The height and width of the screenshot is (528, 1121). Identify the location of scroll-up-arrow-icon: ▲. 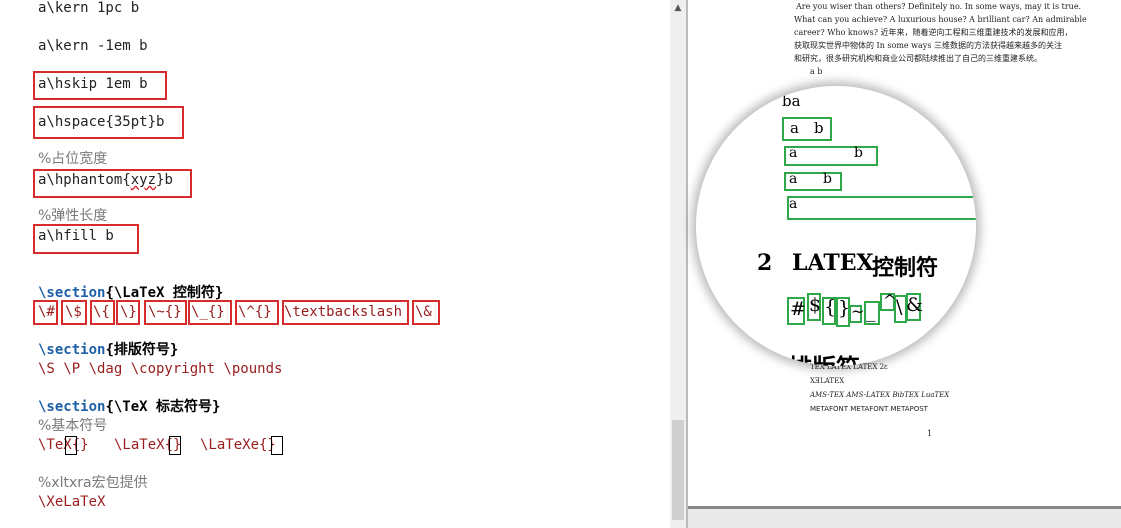
(678, 8).